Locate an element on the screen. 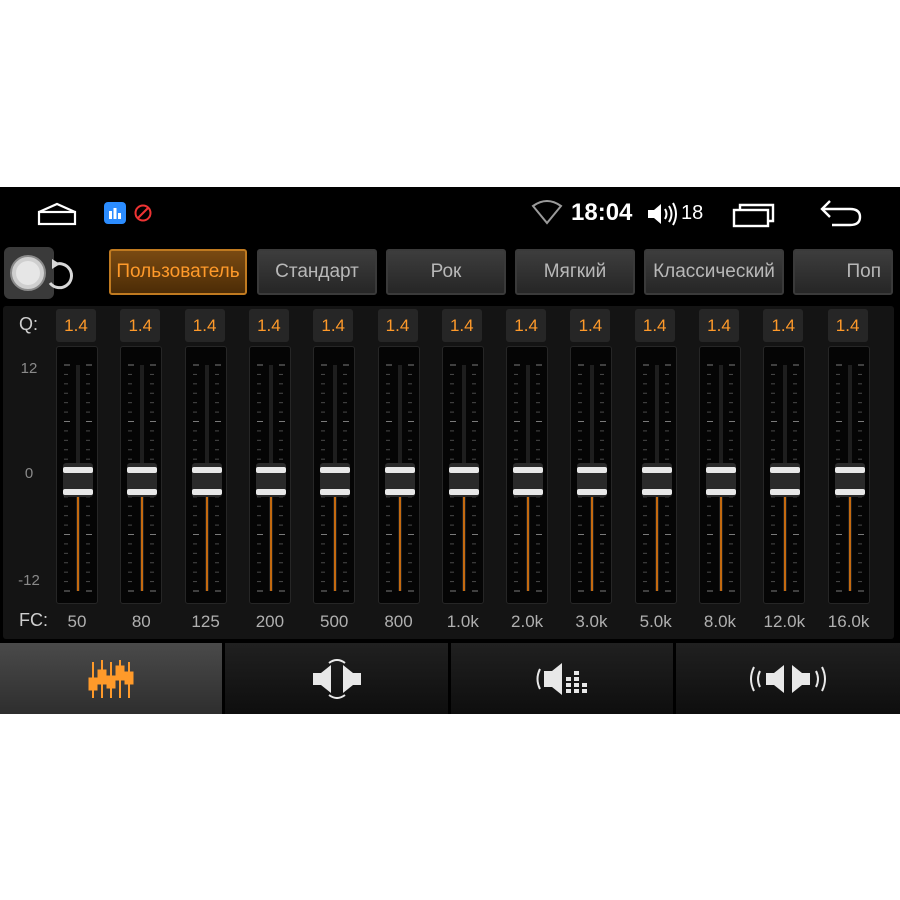  tab-subwoofer is located at coordinates (562, 678).